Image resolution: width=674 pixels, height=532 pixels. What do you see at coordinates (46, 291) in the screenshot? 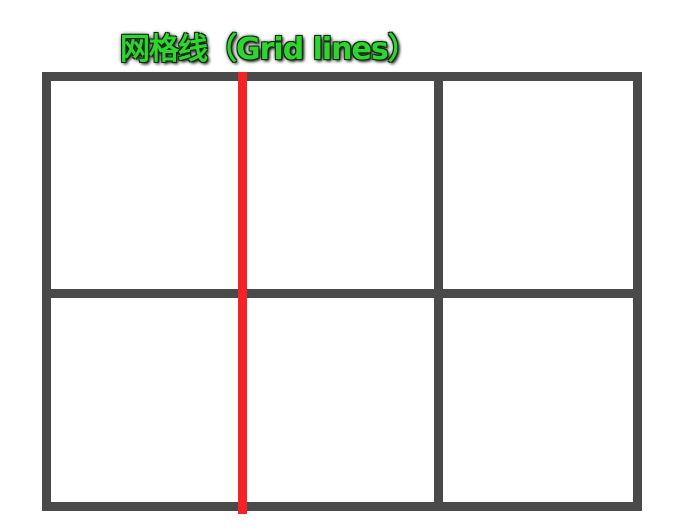
I see `grid-line-left` at bounding box center [46, 291].